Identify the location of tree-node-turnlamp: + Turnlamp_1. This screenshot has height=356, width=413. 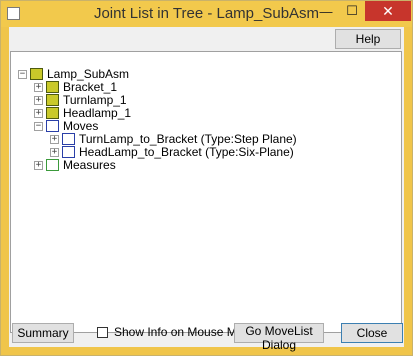
(80, 100).